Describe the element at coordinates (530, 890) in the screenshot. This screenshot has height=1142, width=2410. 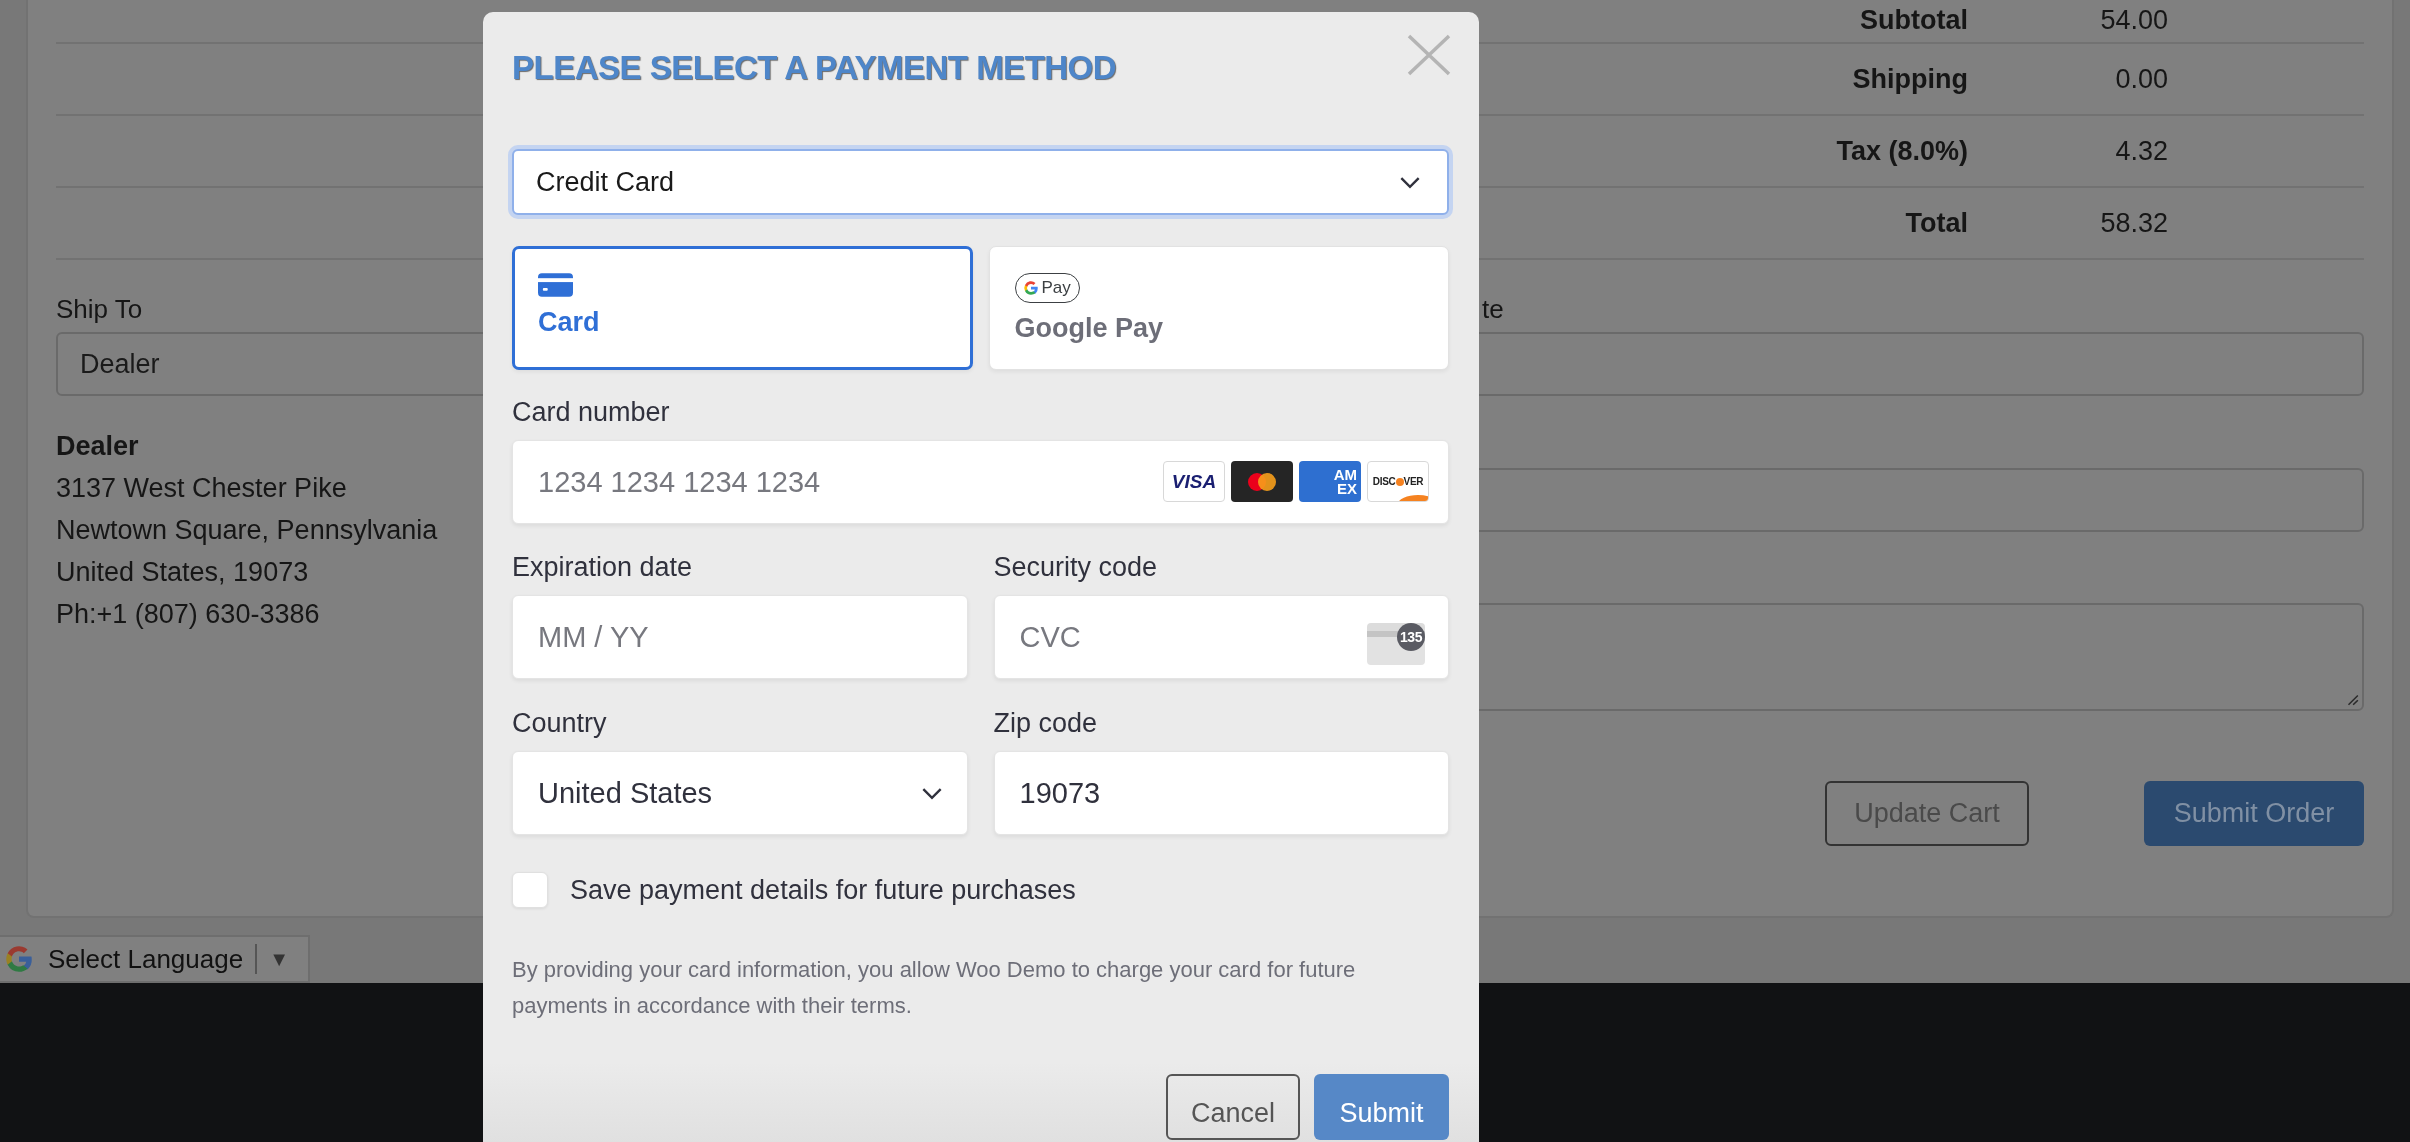
I see `checkbox` at that location.